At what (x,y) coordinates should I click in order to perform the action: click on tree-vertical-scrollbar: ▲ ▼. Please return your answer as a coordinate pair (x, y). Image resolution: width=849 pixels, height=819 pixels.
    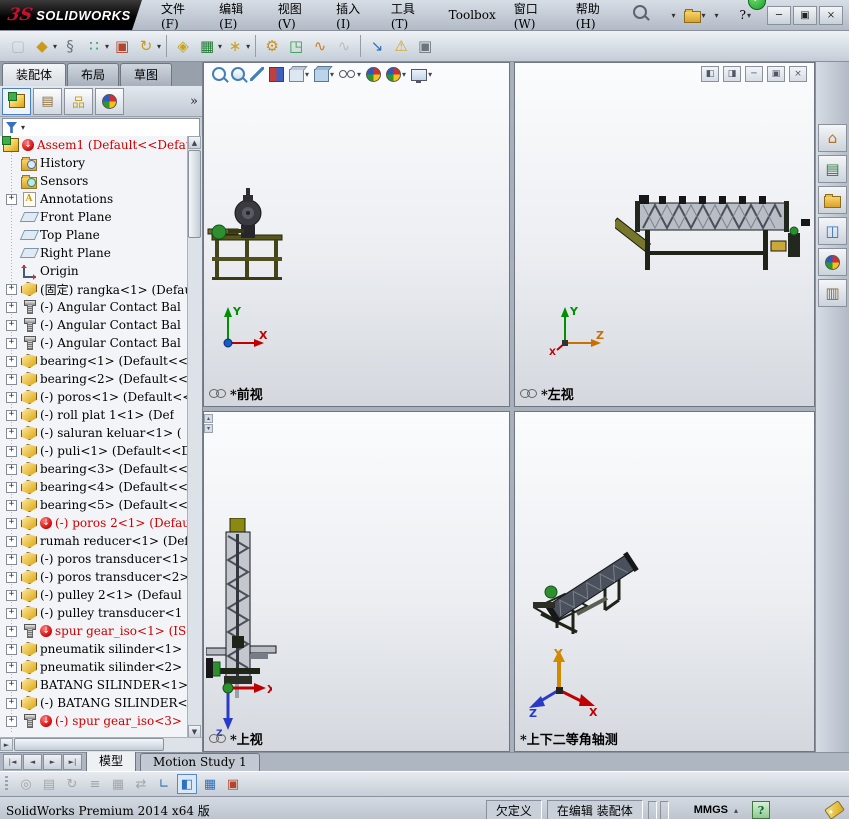
    Looking at the image, I should click on (194, 437).